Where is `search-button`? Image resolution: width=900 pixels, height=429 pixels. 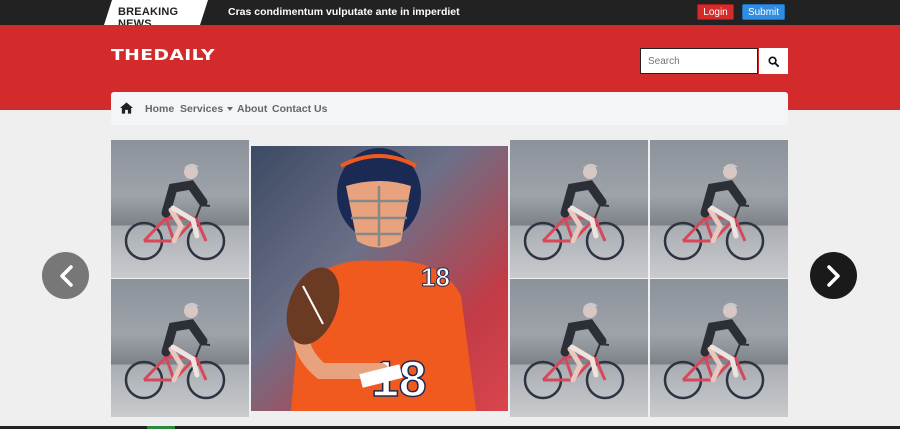 search-button is located at coordinates (773, 61).